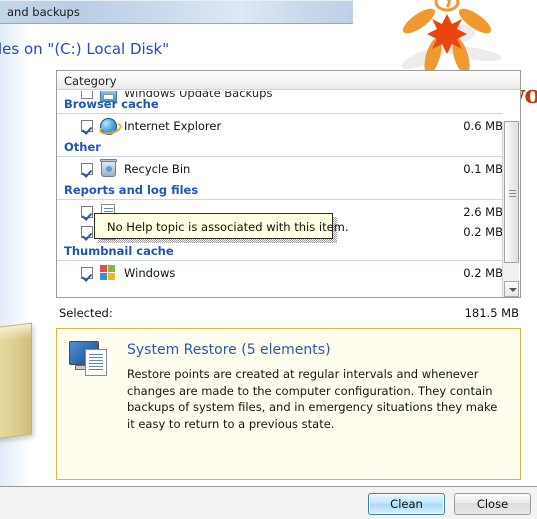 Image resolution: width=537 pixels, height=519 pixels. I want to click on row-label: Recycle Bin, so click(157, 169).